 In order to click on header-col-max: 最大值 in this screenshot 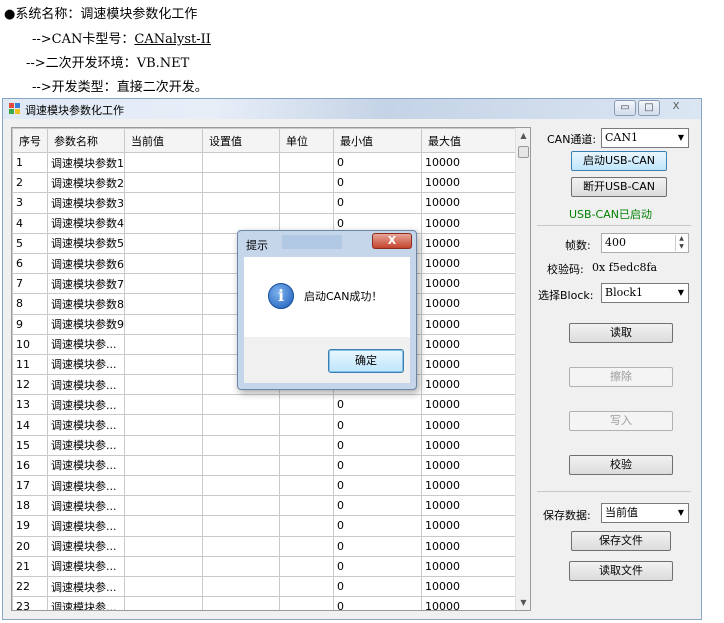, I will do `click(469, 140)`.